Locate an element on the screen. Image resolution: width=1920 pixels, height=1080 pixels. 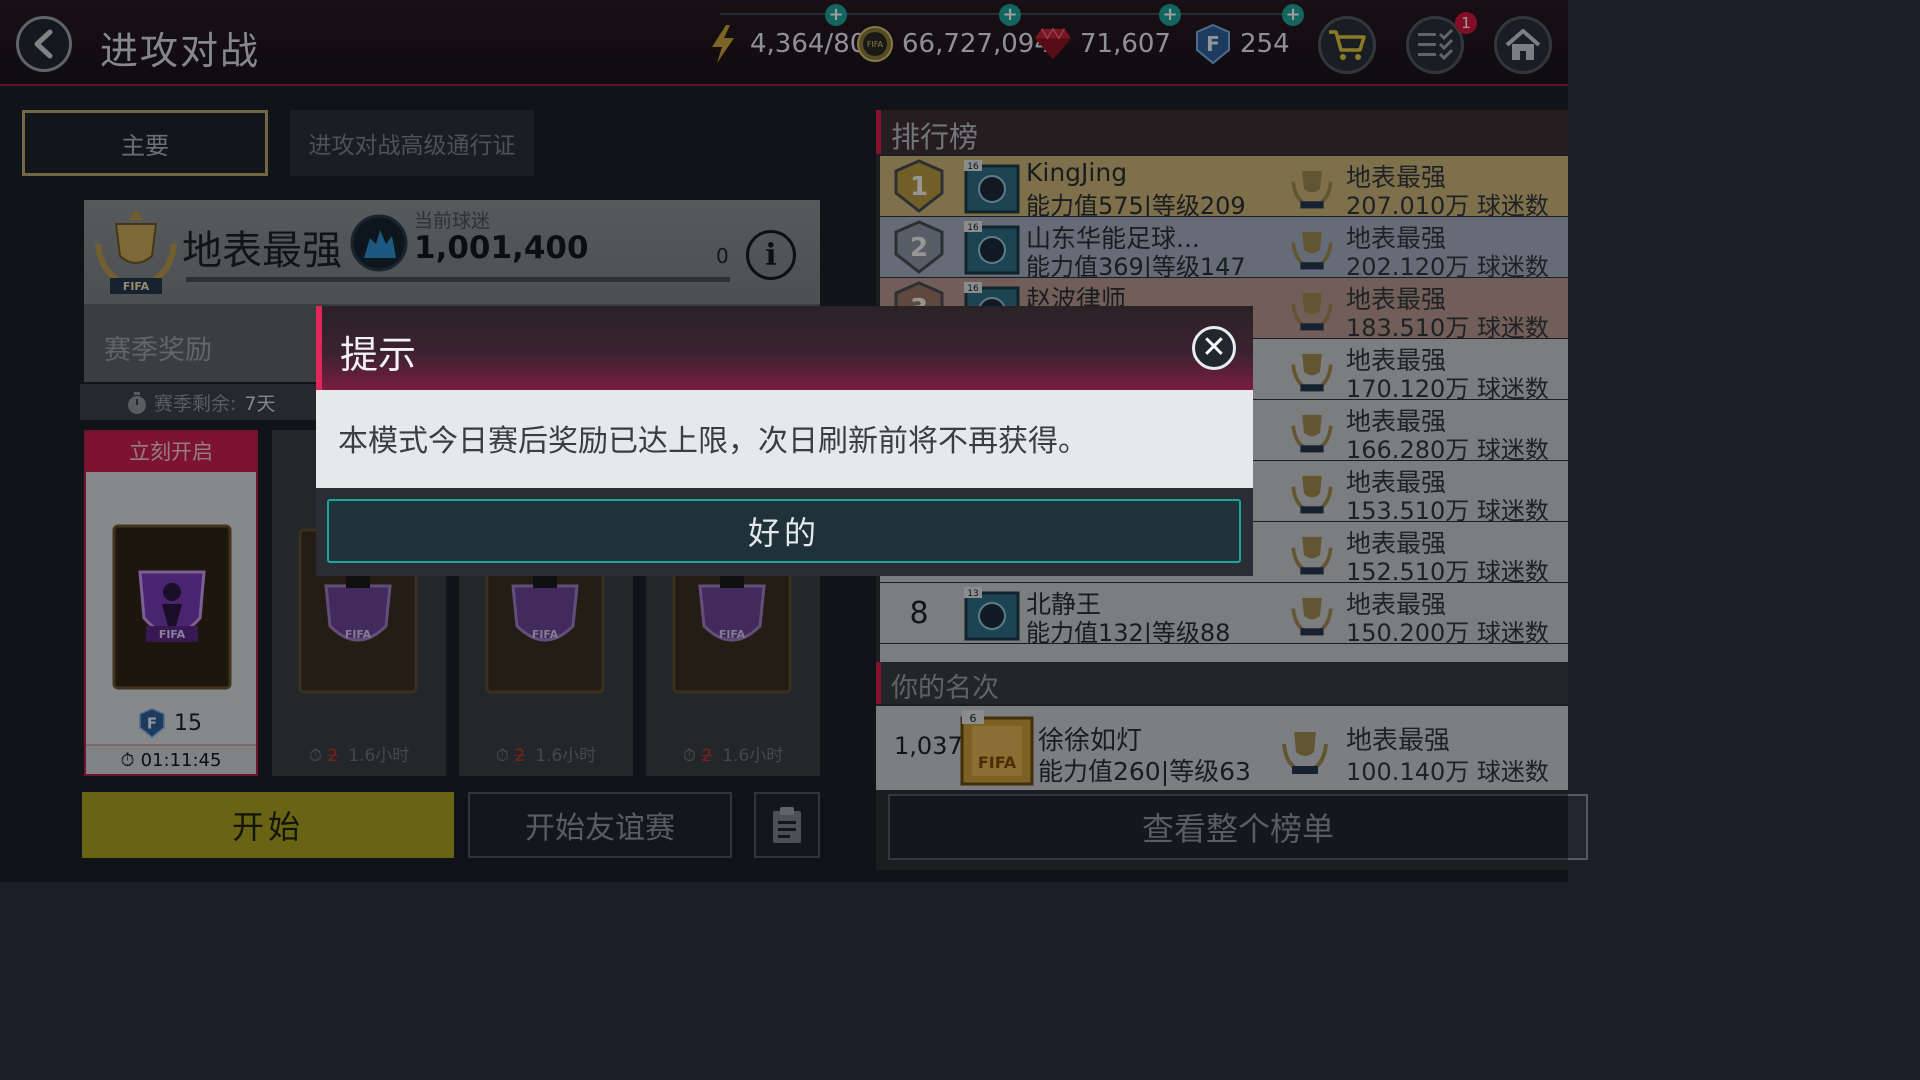
notice-dialog: 提示 ✕ 本模式今日赛后奖励已达上限，次日刷新前将不再获得。 好的 is located at coordinates (784, 441).